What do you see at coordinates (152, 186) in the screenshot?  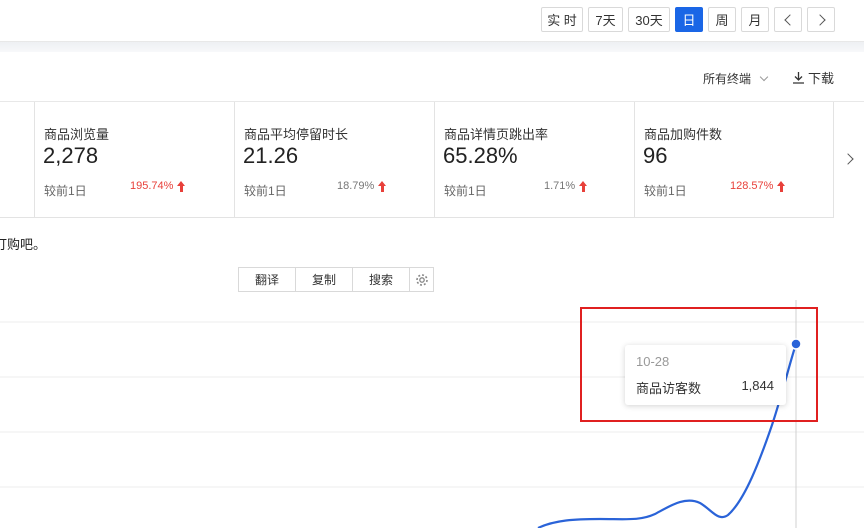 I see `metric-change-value: 195.74%` at bounding box center [152, 186].